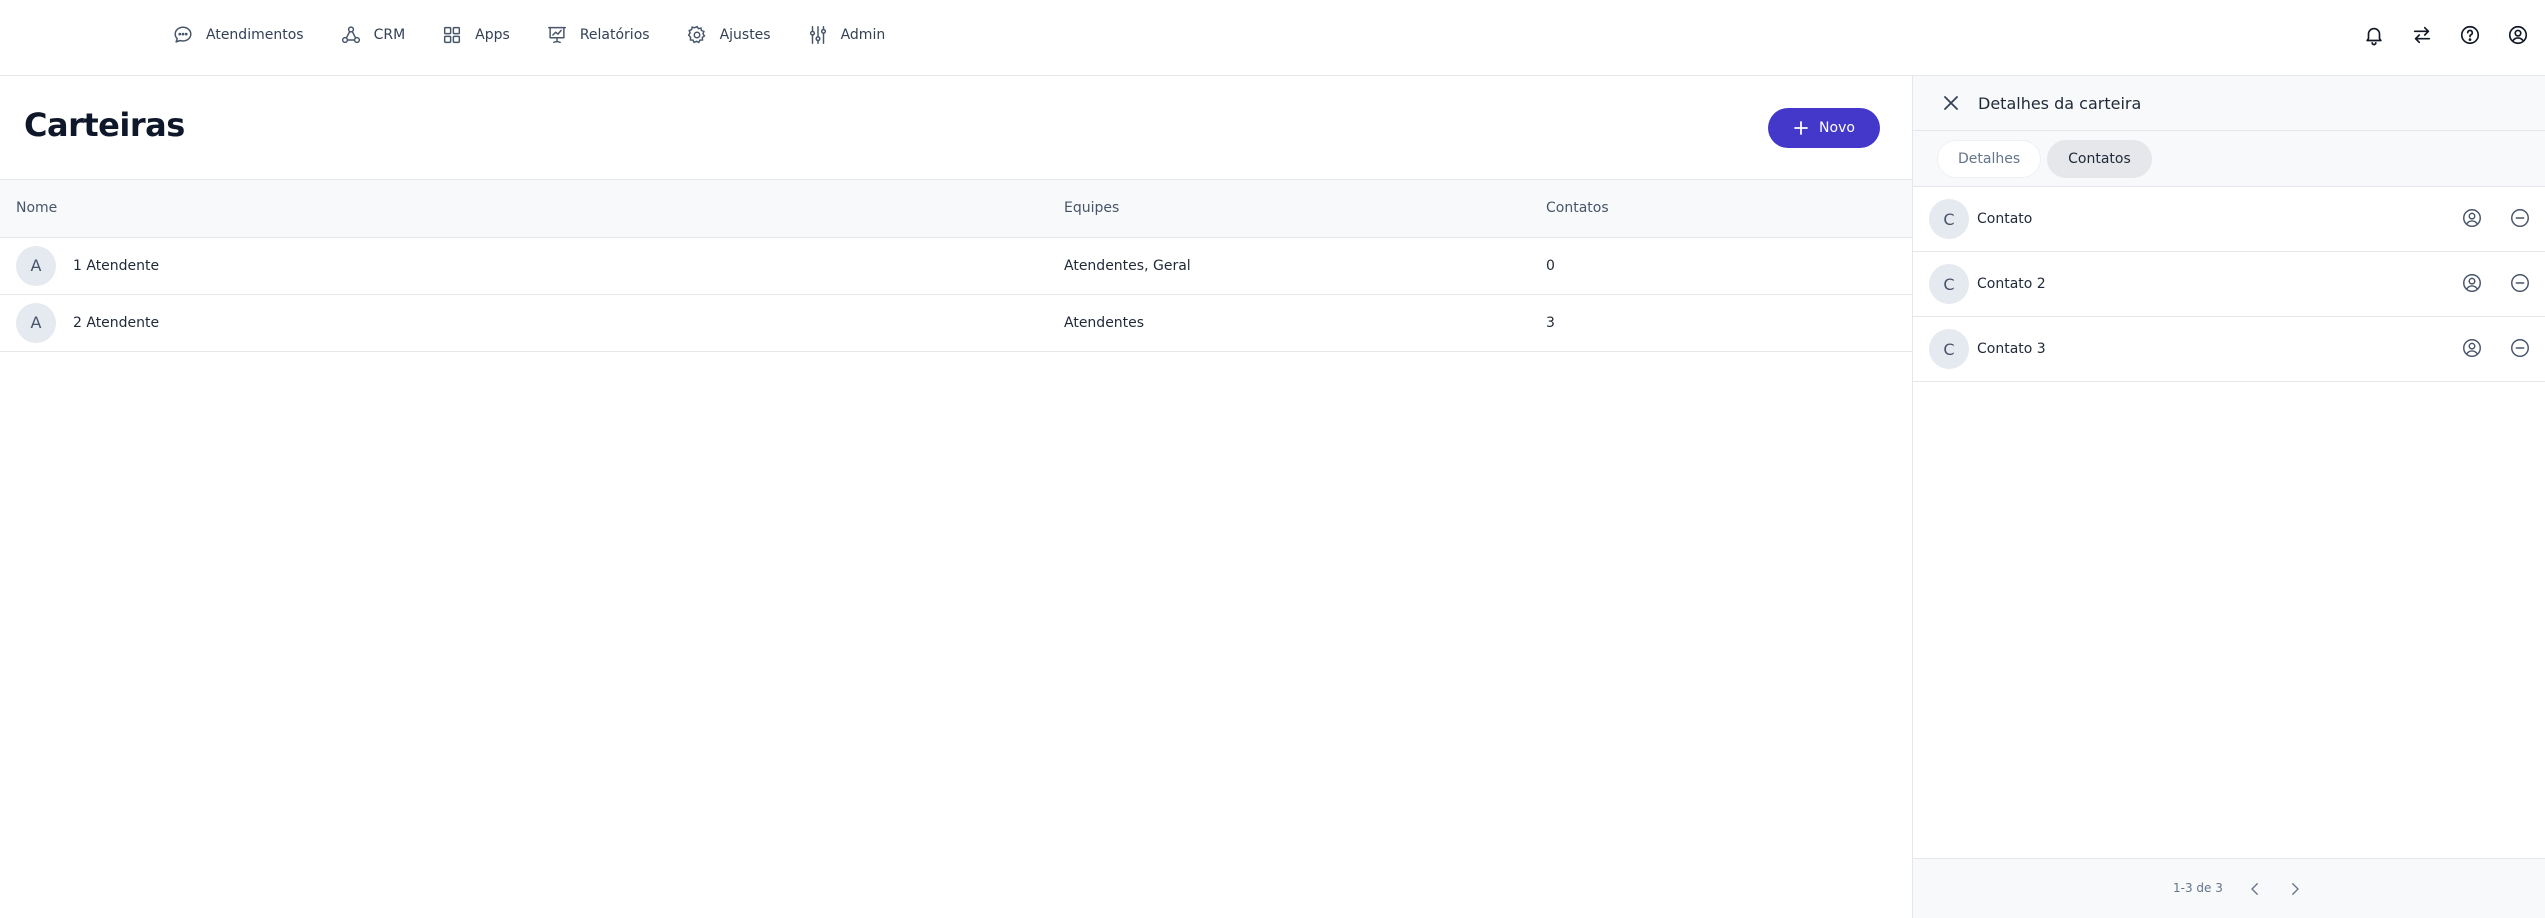 Image resolution: width=2545 pixels, height=918 pixels. Describe the element at coordinates (956, 128) in the screenshot. I see `page-header: Carteiras Novo` at that location.